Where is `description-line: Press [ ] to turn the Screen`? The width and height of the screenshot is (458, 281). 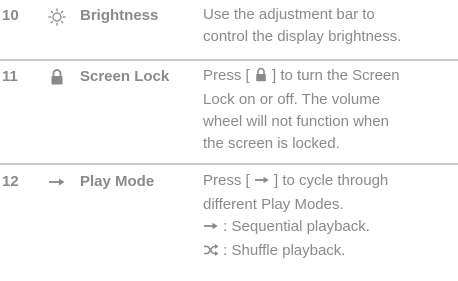 description-line: Press [ ] to turn the Screen is located at coordinates (329, 77).